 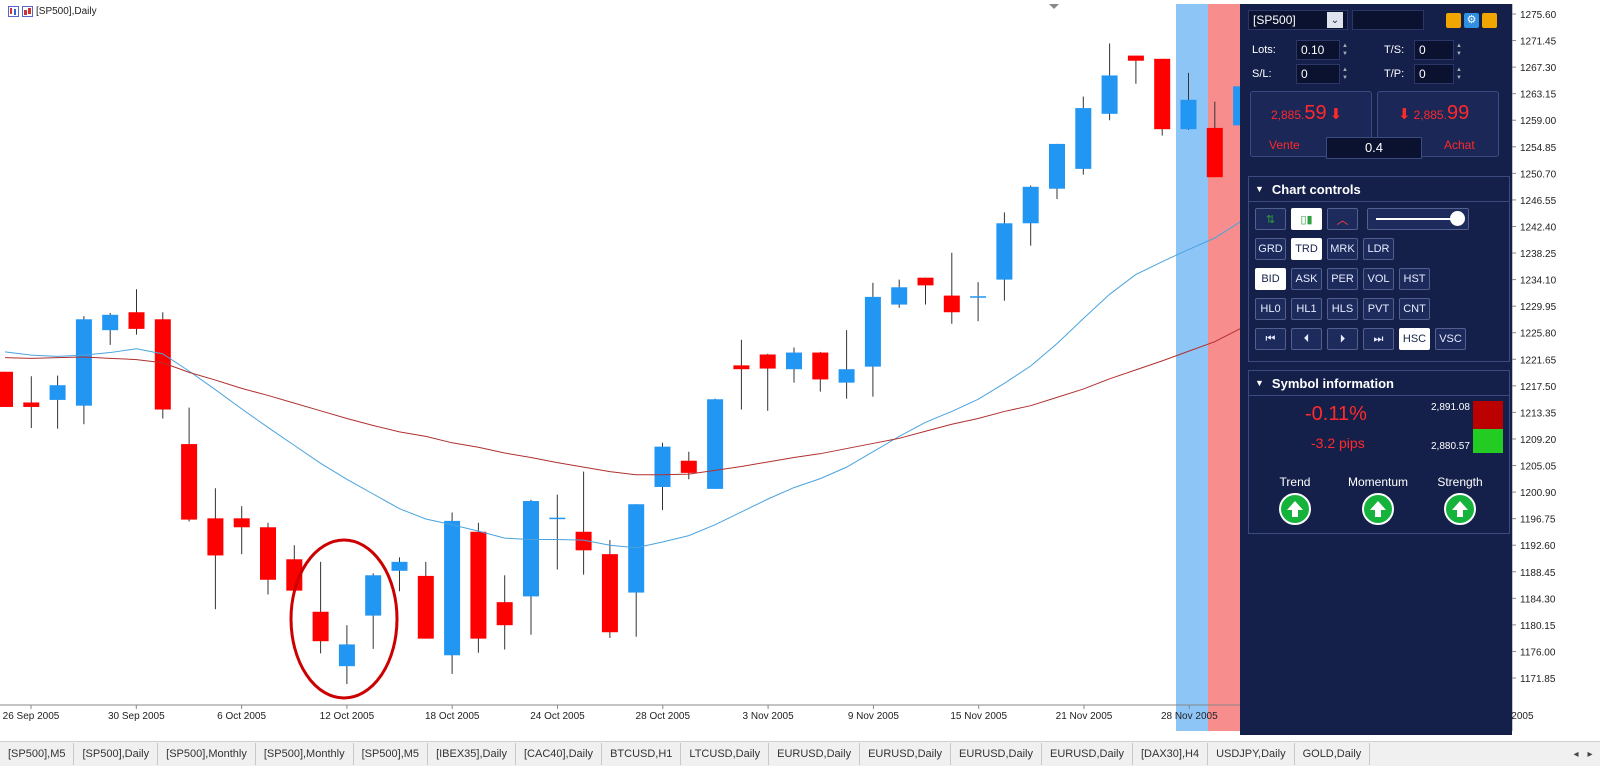 What do you see at coordinates (1274, 20) in the screenshot?
I see `symbol-value: [SP500]` at bounding box center [1274, 20].